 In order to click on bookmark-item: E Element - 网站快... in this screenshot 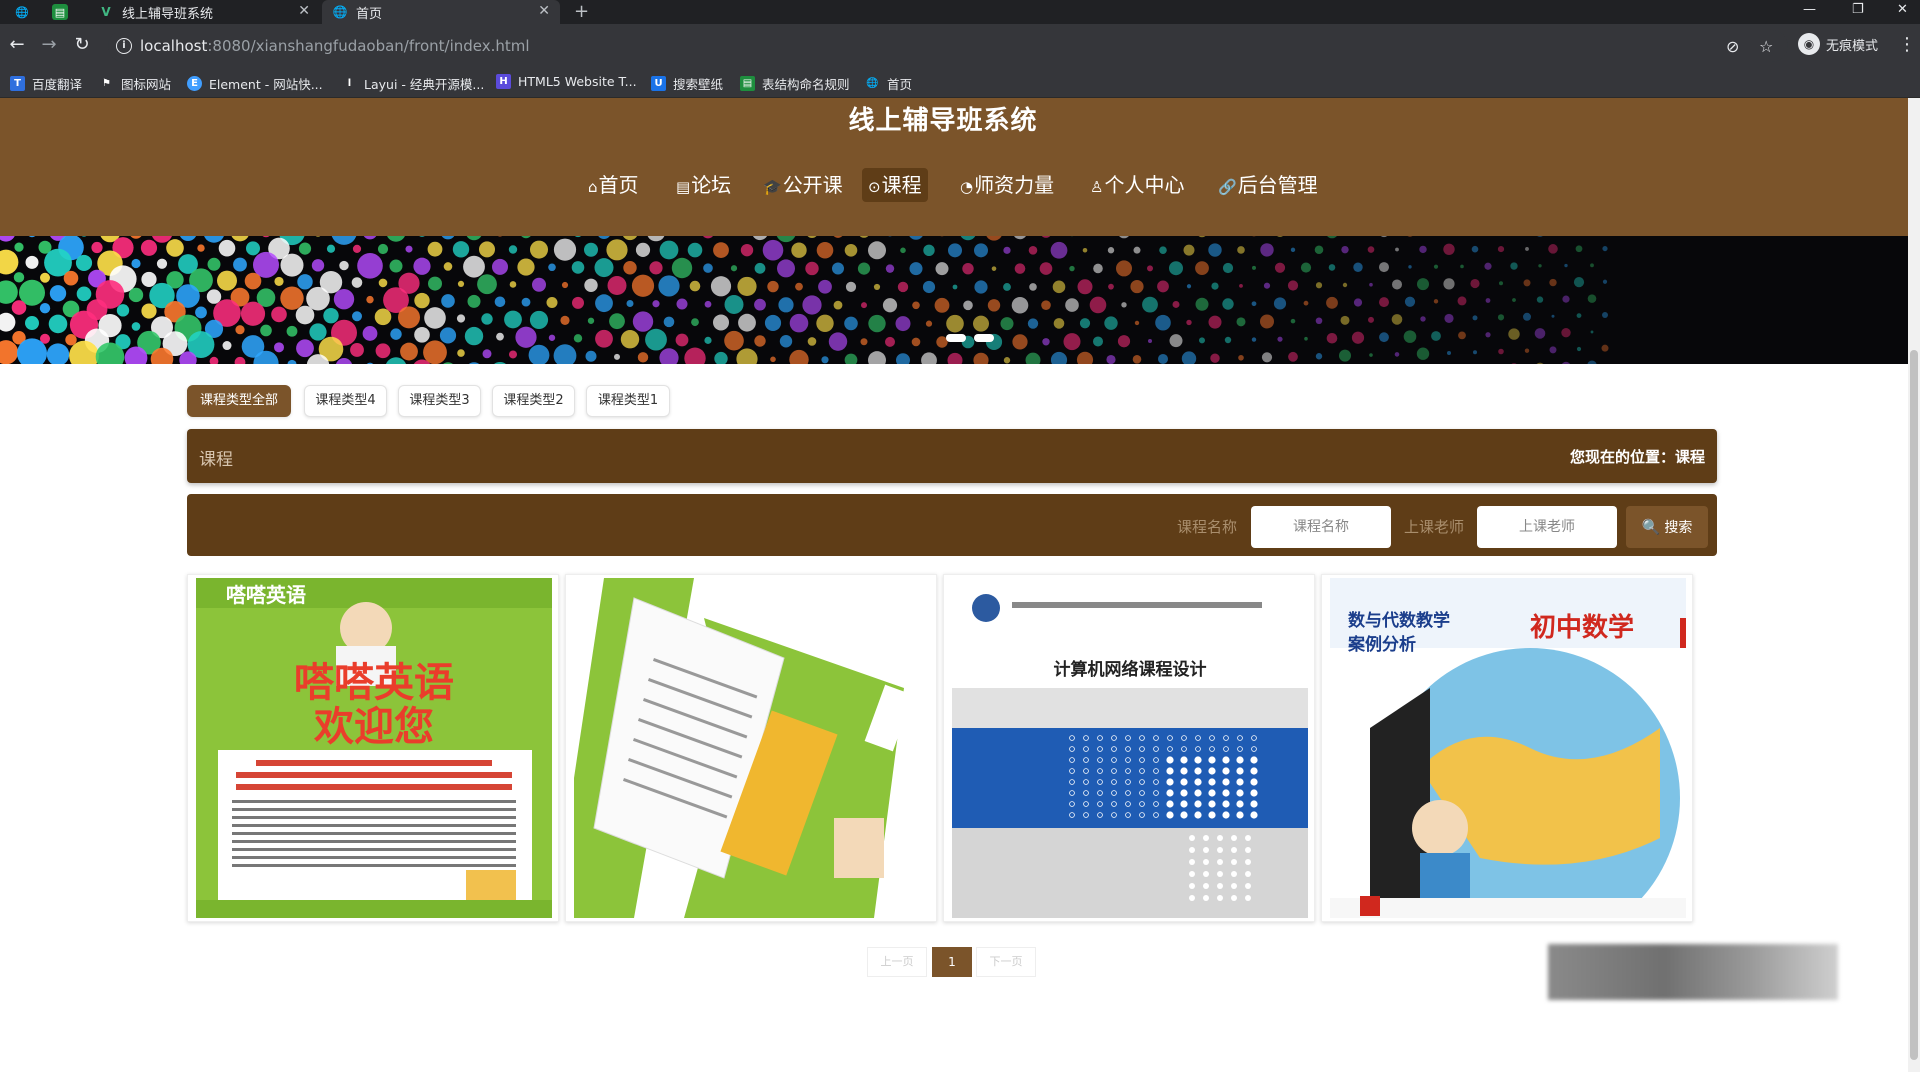, I will do `click(255, 83)`.